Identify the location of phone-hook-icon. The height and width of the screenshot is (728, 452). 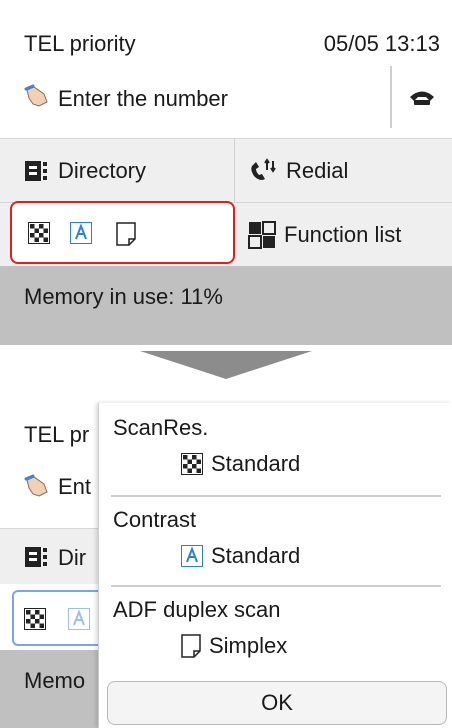
(422, 97).